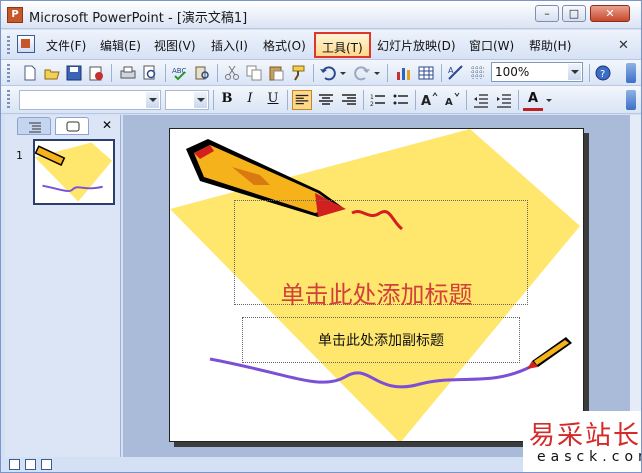 Image resolution: width=642 pixels, height=473 pixels. Describe the element at coordinates (302, 100) in the screenshot. I see `align-left-icon` at that location.